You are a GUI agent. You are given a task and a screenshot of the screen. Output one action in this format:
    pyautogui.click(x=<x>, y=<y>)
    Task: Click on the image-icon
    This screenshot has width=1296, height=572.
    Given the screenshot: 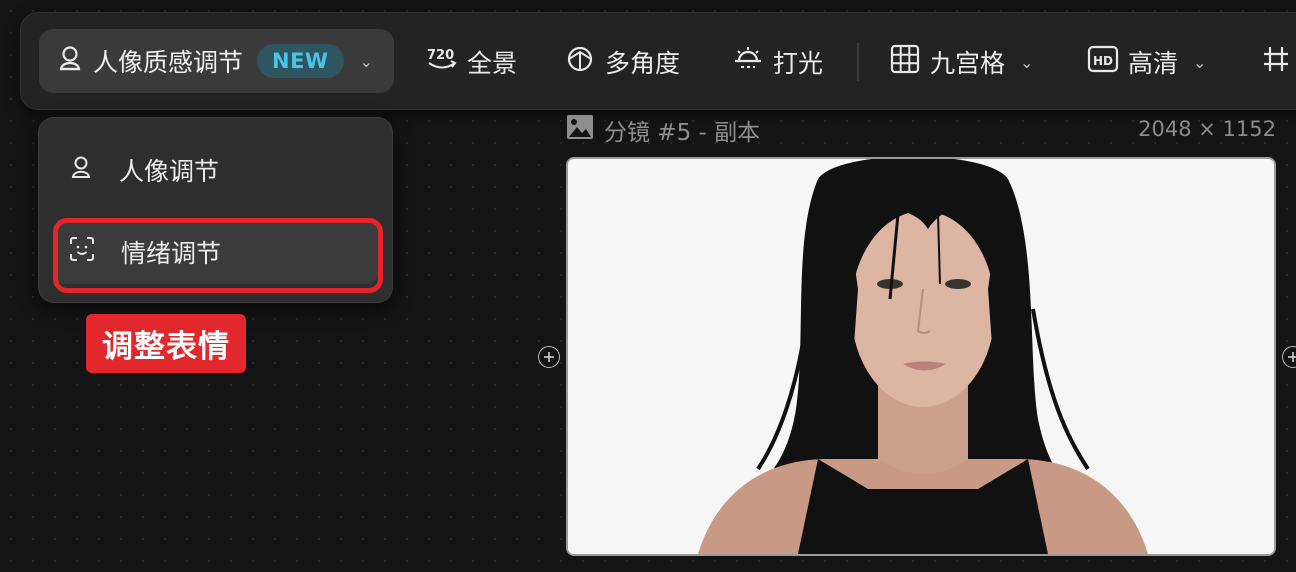 What is the action you would take?
    pyautogui.click(x=580, y=130)
    